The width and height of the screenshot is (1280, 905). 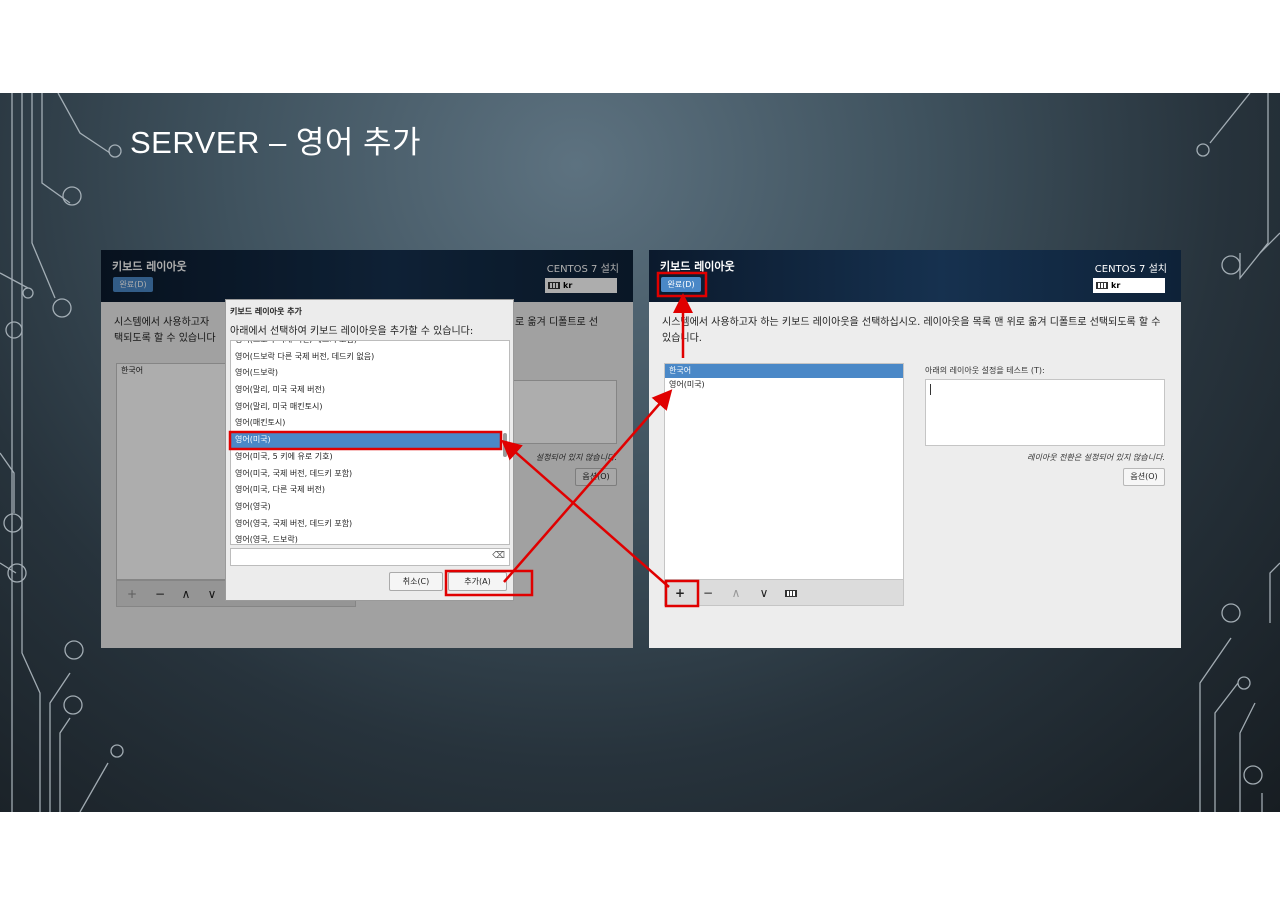 I want to click on move-up-button: ∧, so click(x=736, y=593).